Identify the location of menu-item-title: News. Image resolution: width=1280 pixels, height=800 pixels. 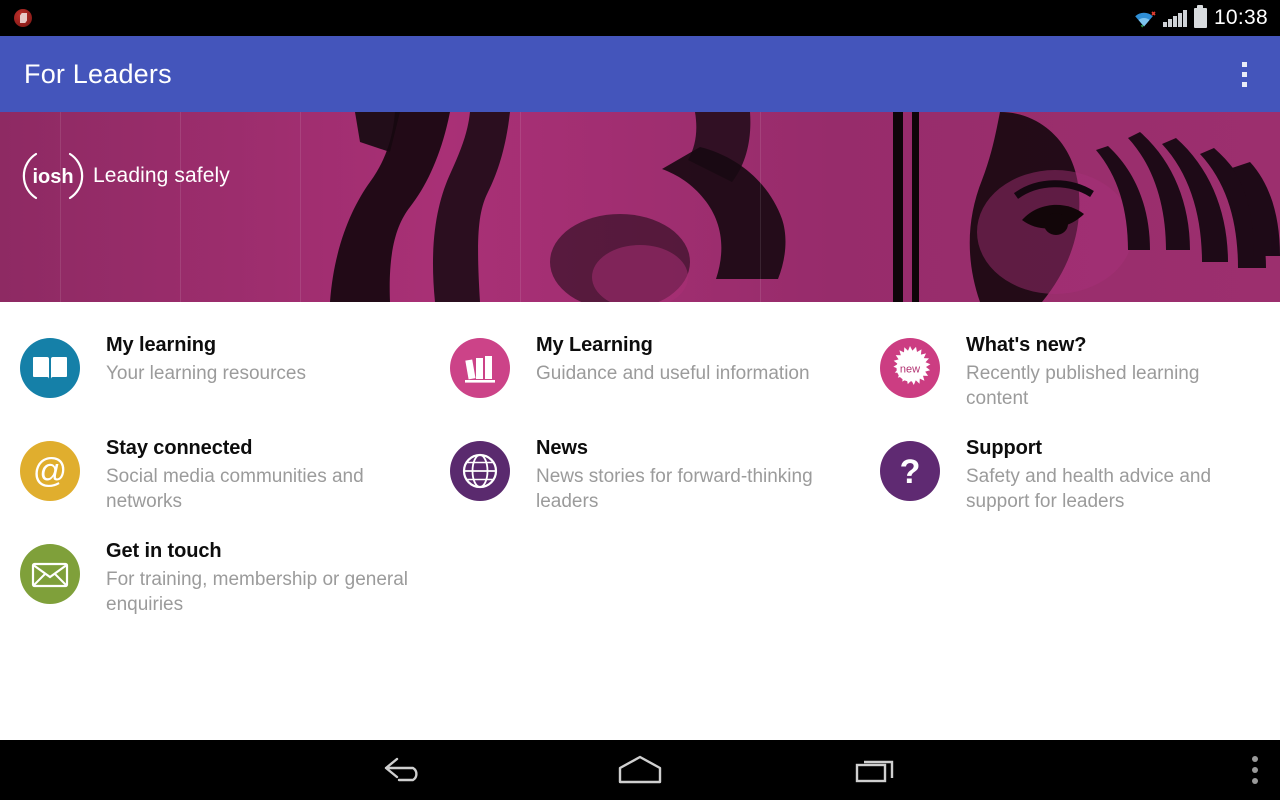
(562, 448).